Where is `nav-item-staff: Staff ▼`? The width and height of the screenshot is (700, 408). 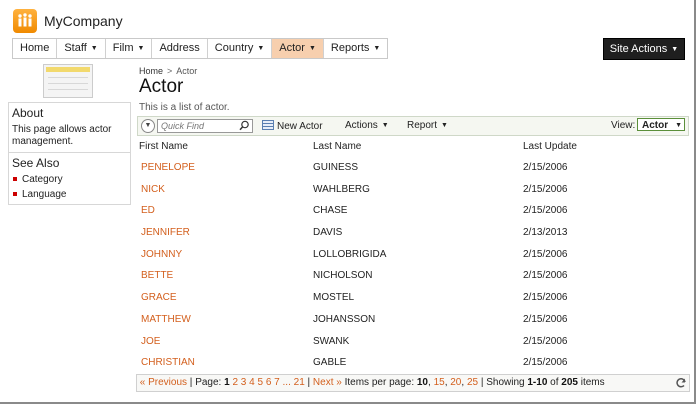 nav-item-staff: Staff ▼ is located at coordinates (81, 48).